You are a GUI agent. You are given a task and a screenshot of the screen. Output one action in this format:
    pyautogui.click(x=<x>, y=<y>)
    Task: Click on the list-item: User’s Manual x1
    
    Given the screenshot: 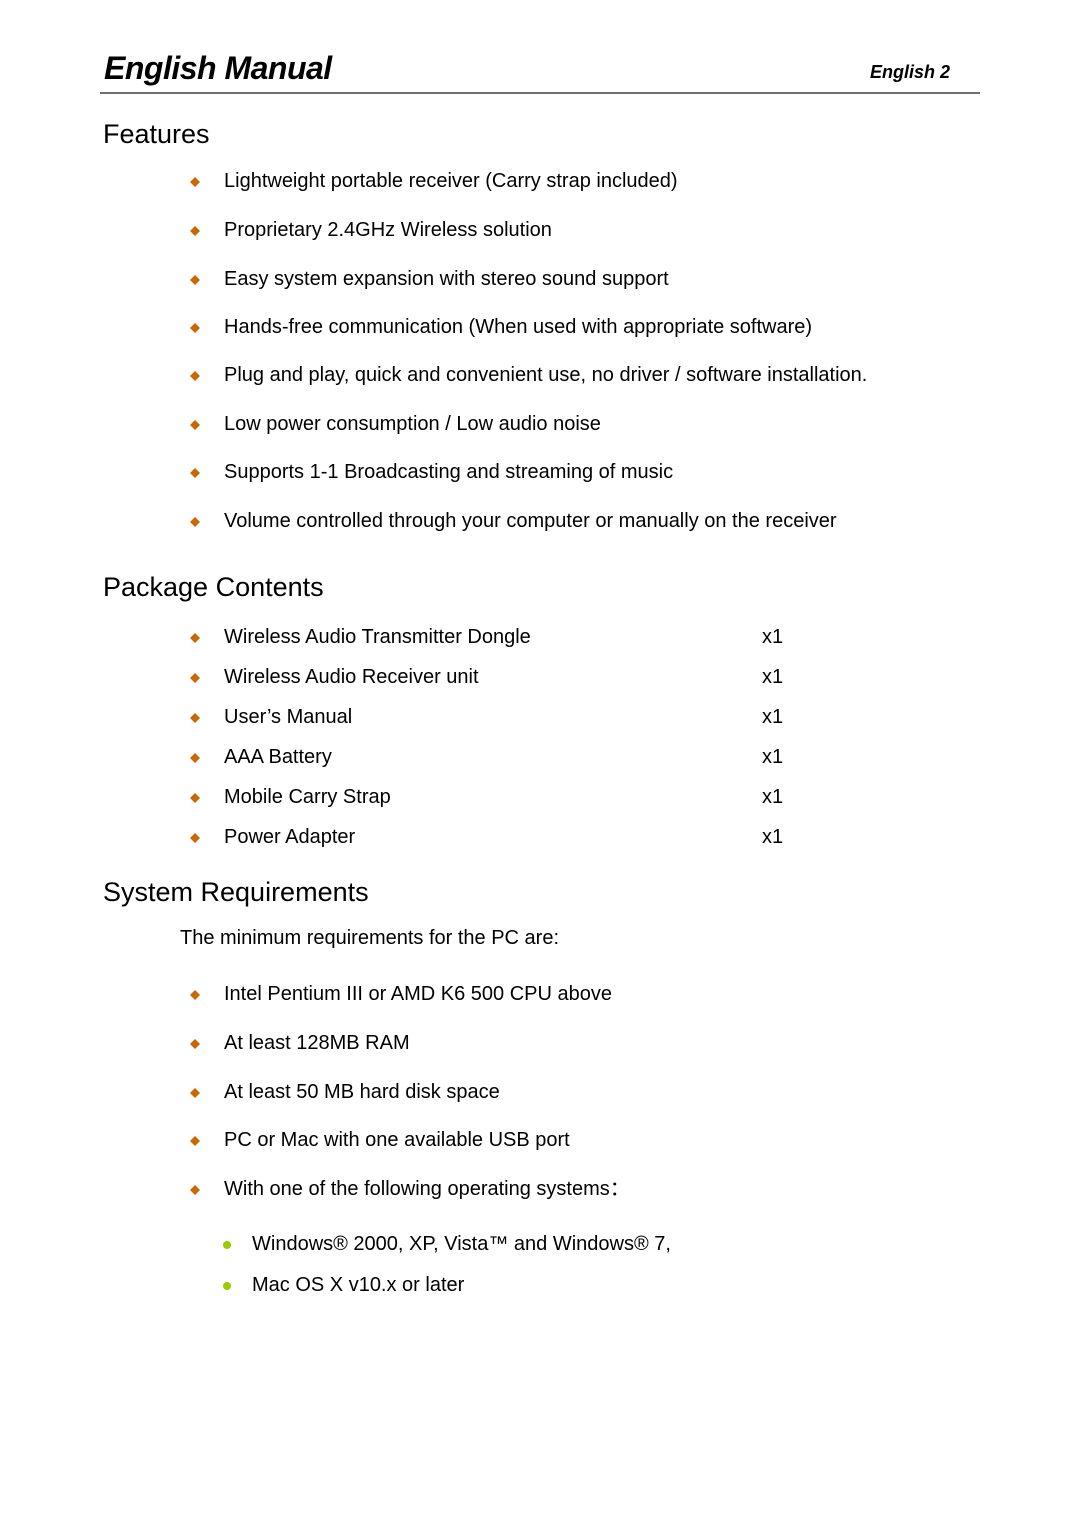 What is the action you would take?
    pyautogui.click(x=540, y=719)
    